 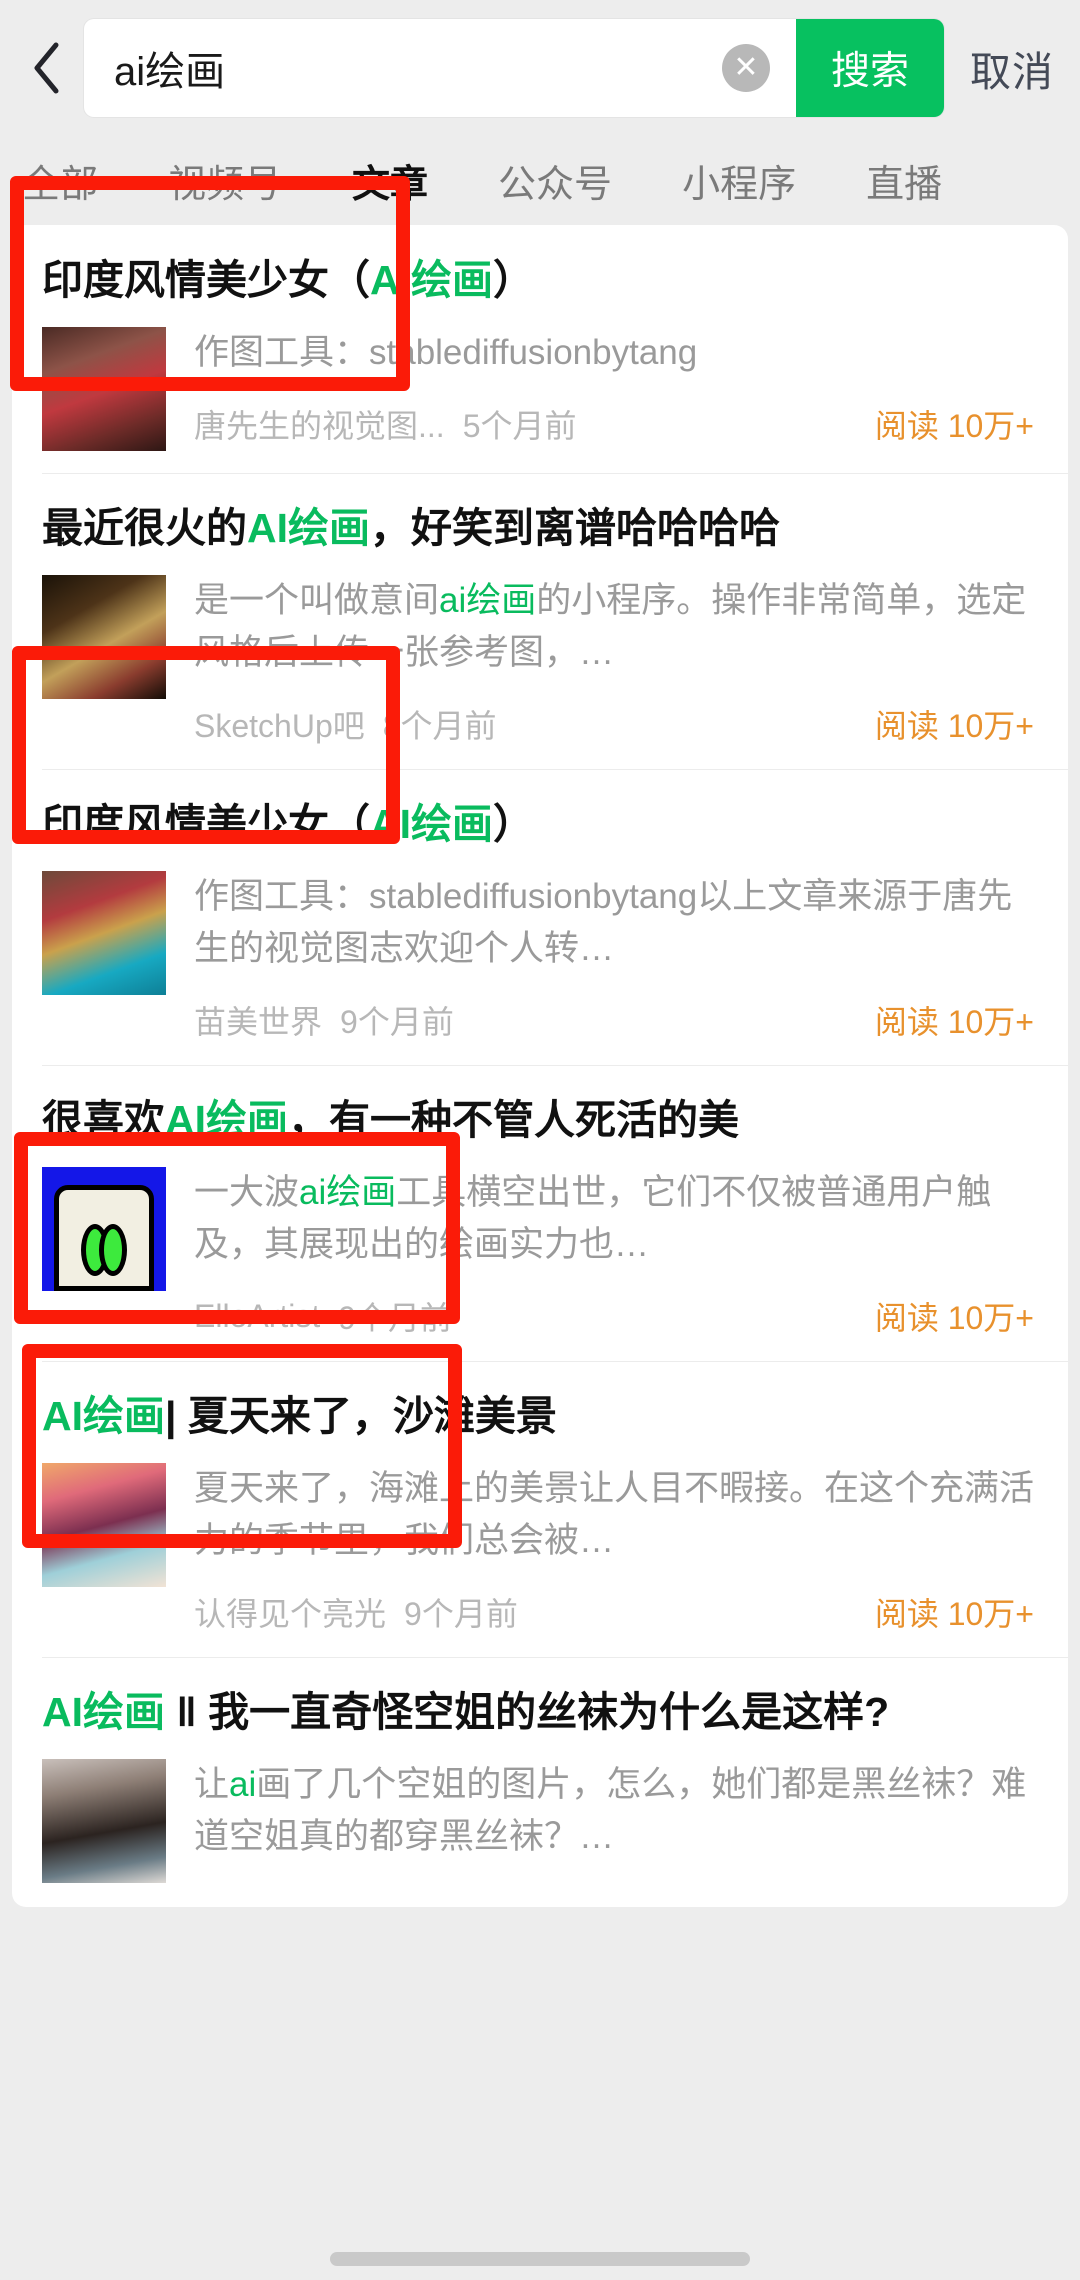 I want to click on result-title-seg-1: | 夏天来了，沙滩美景, so click(x=361, y=1416).